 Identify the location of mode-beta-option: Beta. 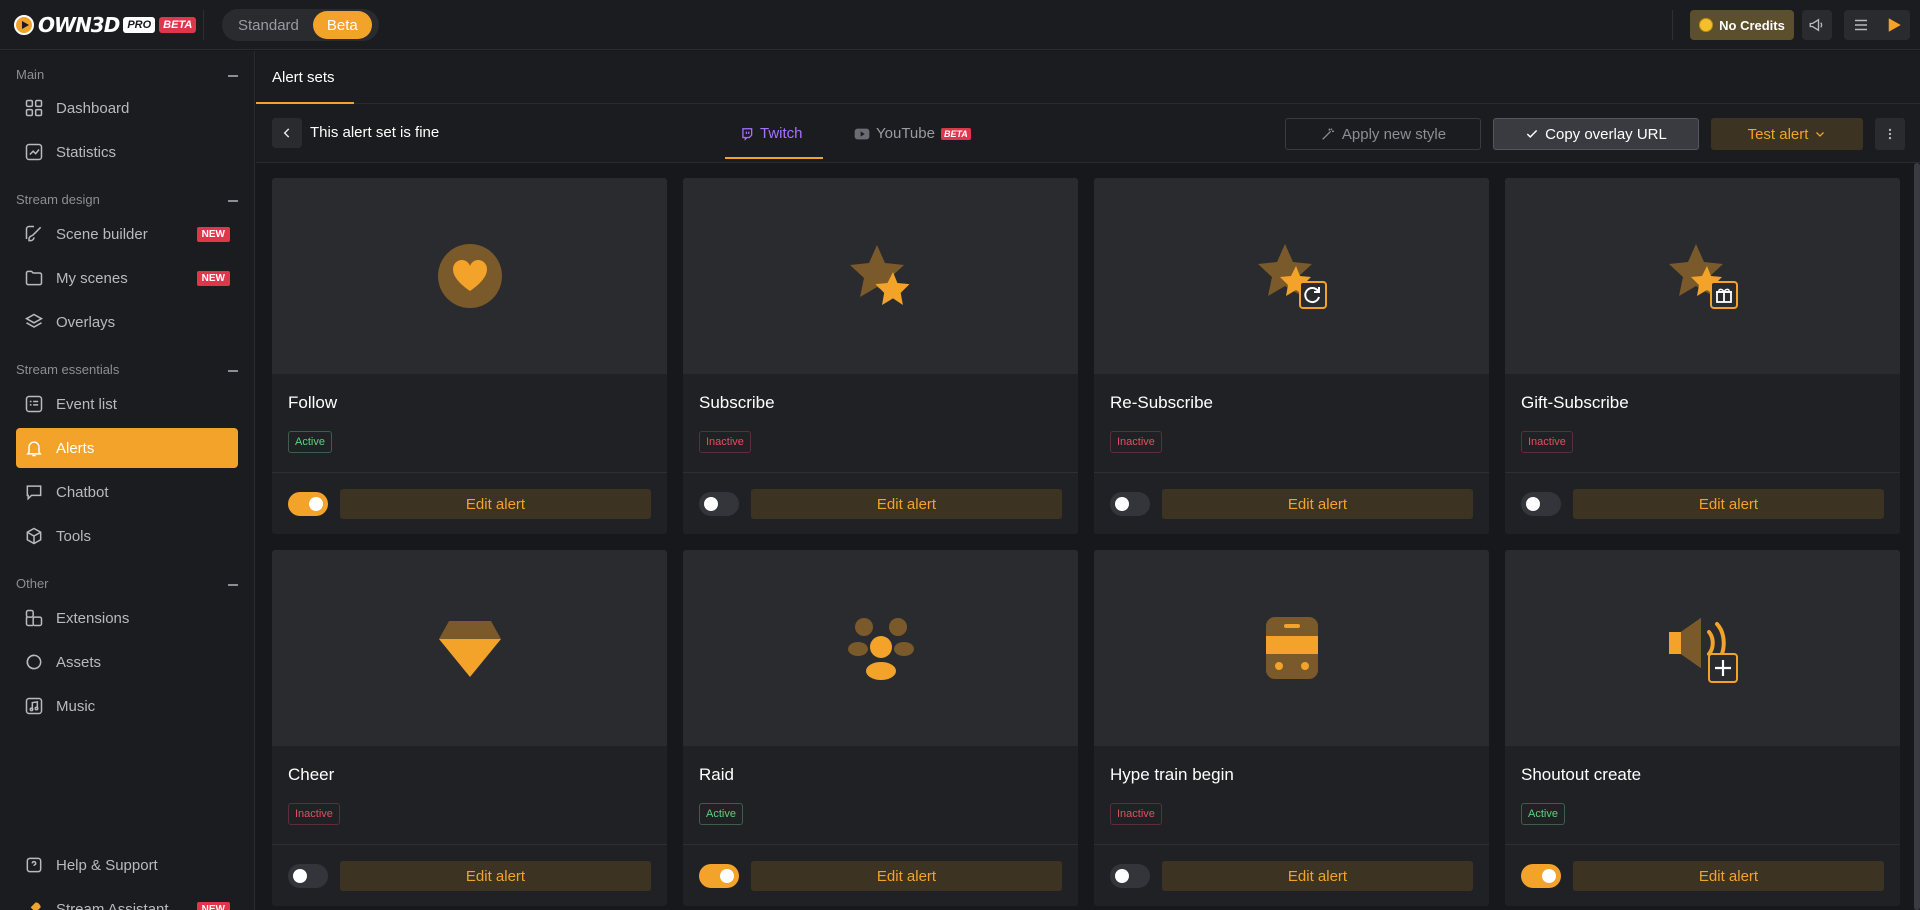
(342, 25).